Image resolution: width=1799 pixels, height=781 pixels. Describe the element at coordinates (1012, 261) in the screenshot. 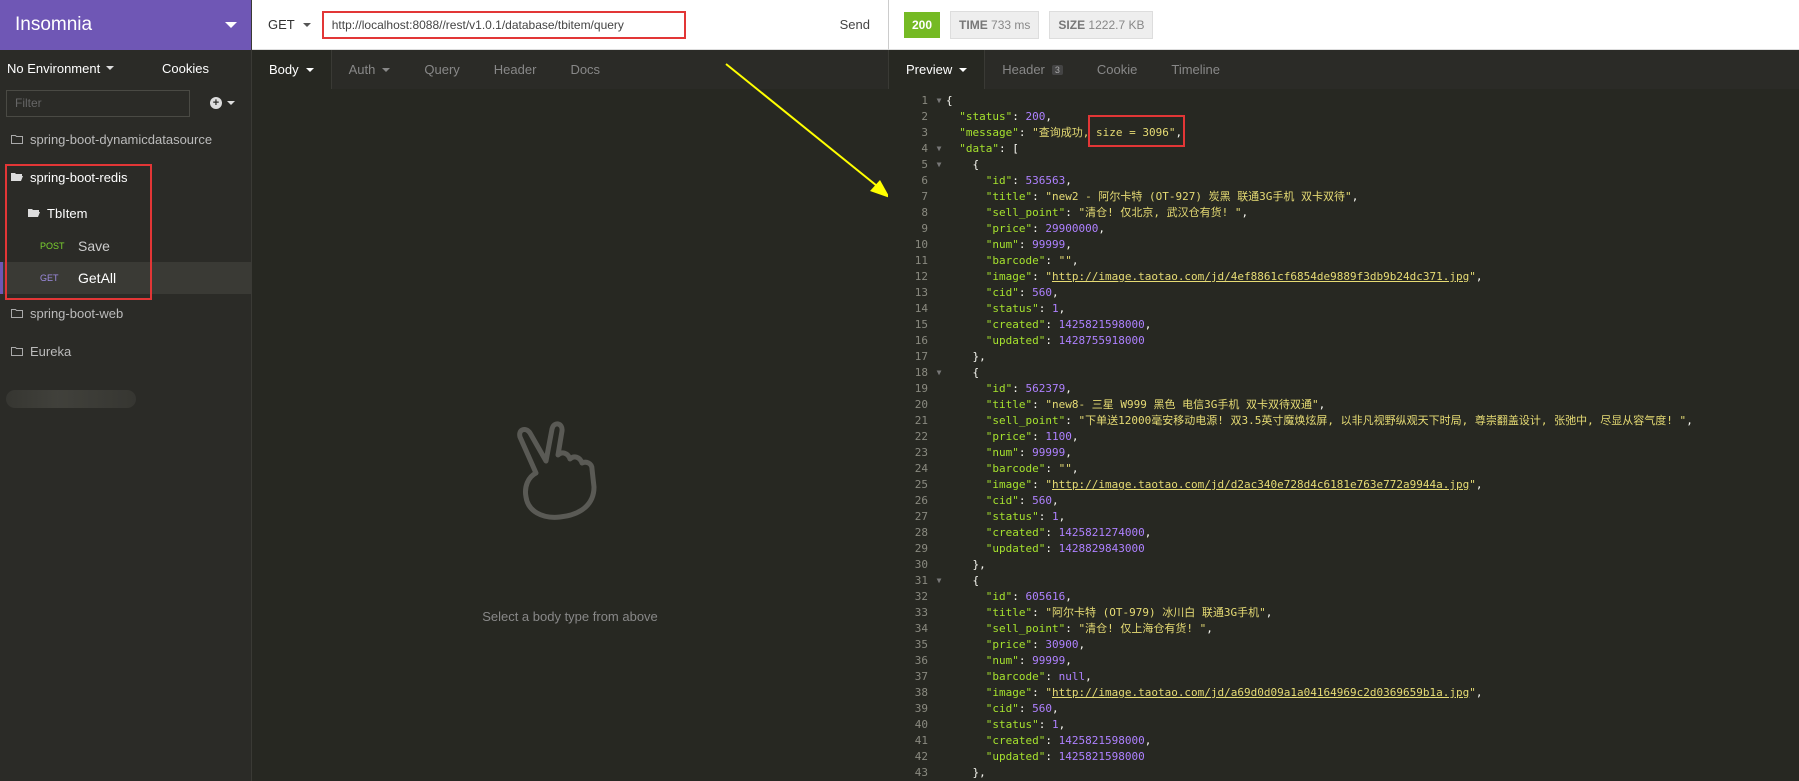

I see `code-text: "barcode": "",` at that location.